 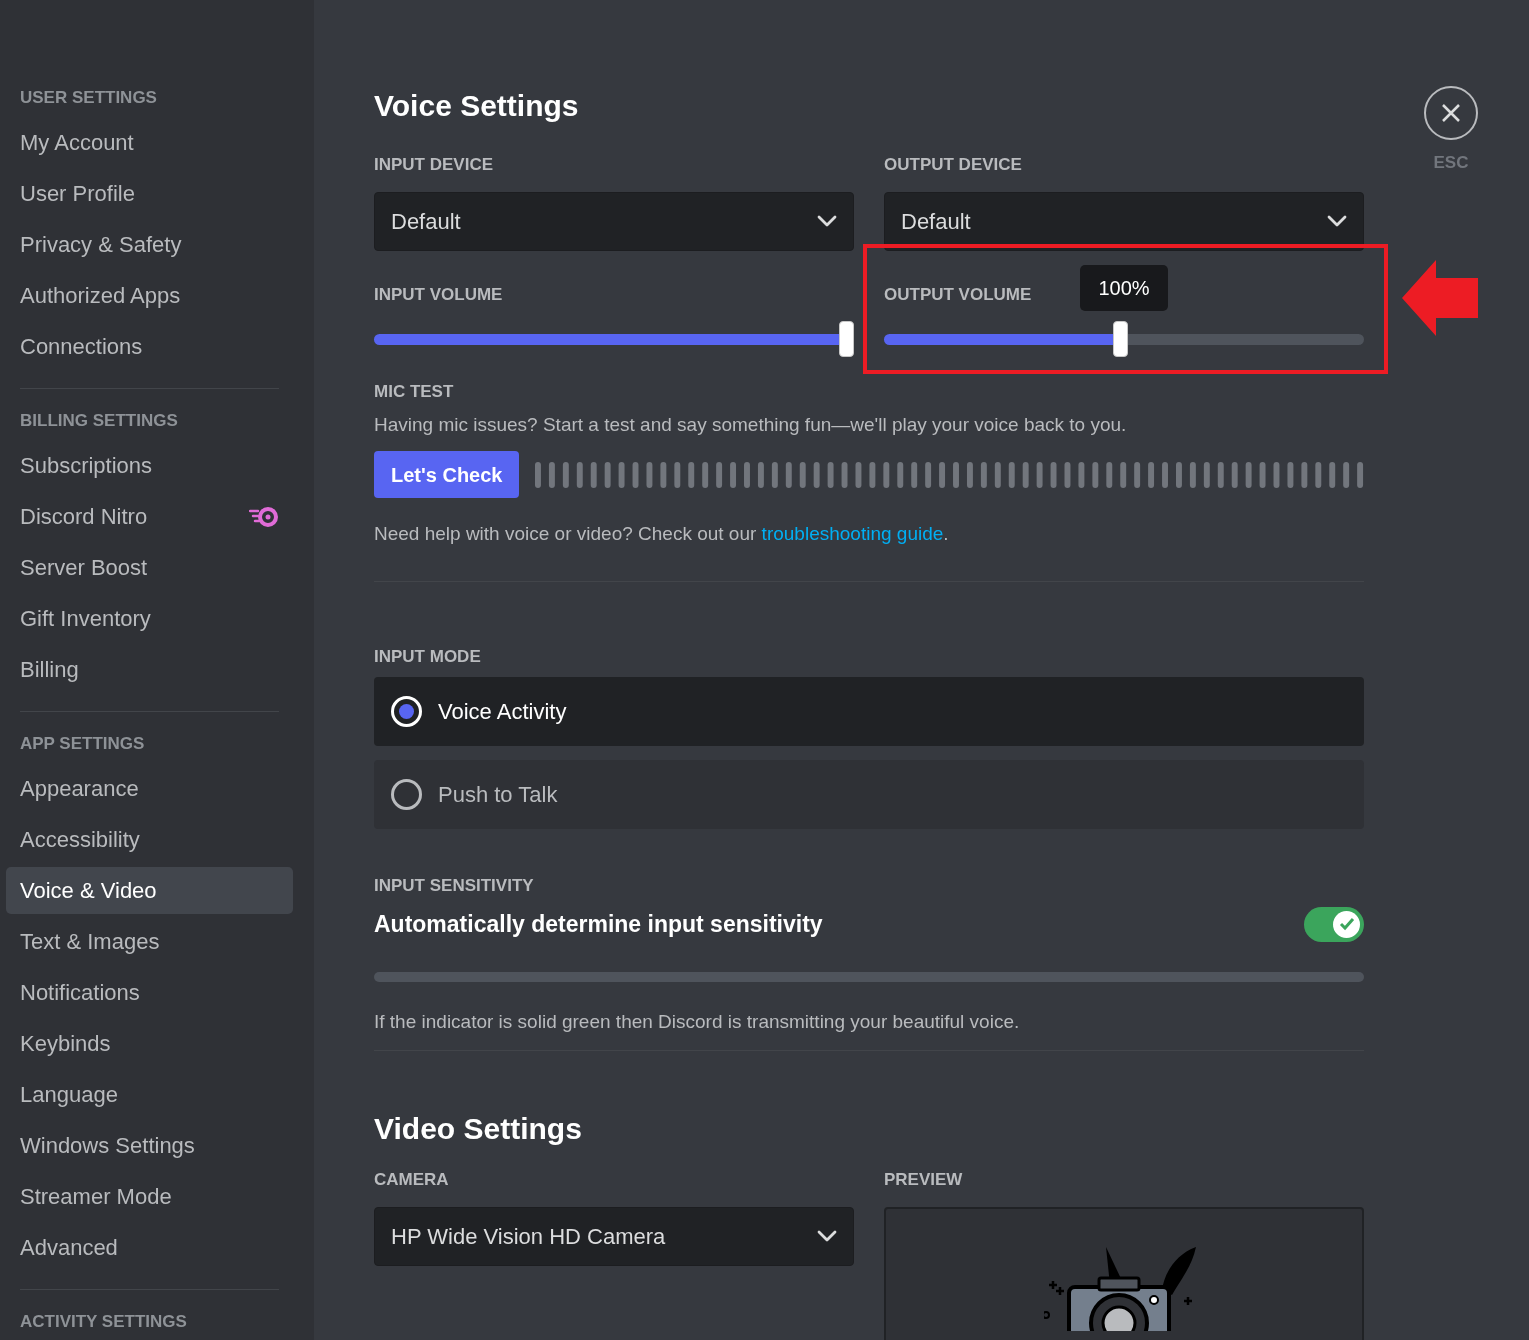 I want to click on mic-test-description: Having mic issues? Start a test and say something fun—we'll play your voice back to you., so click(x=751, y=424).